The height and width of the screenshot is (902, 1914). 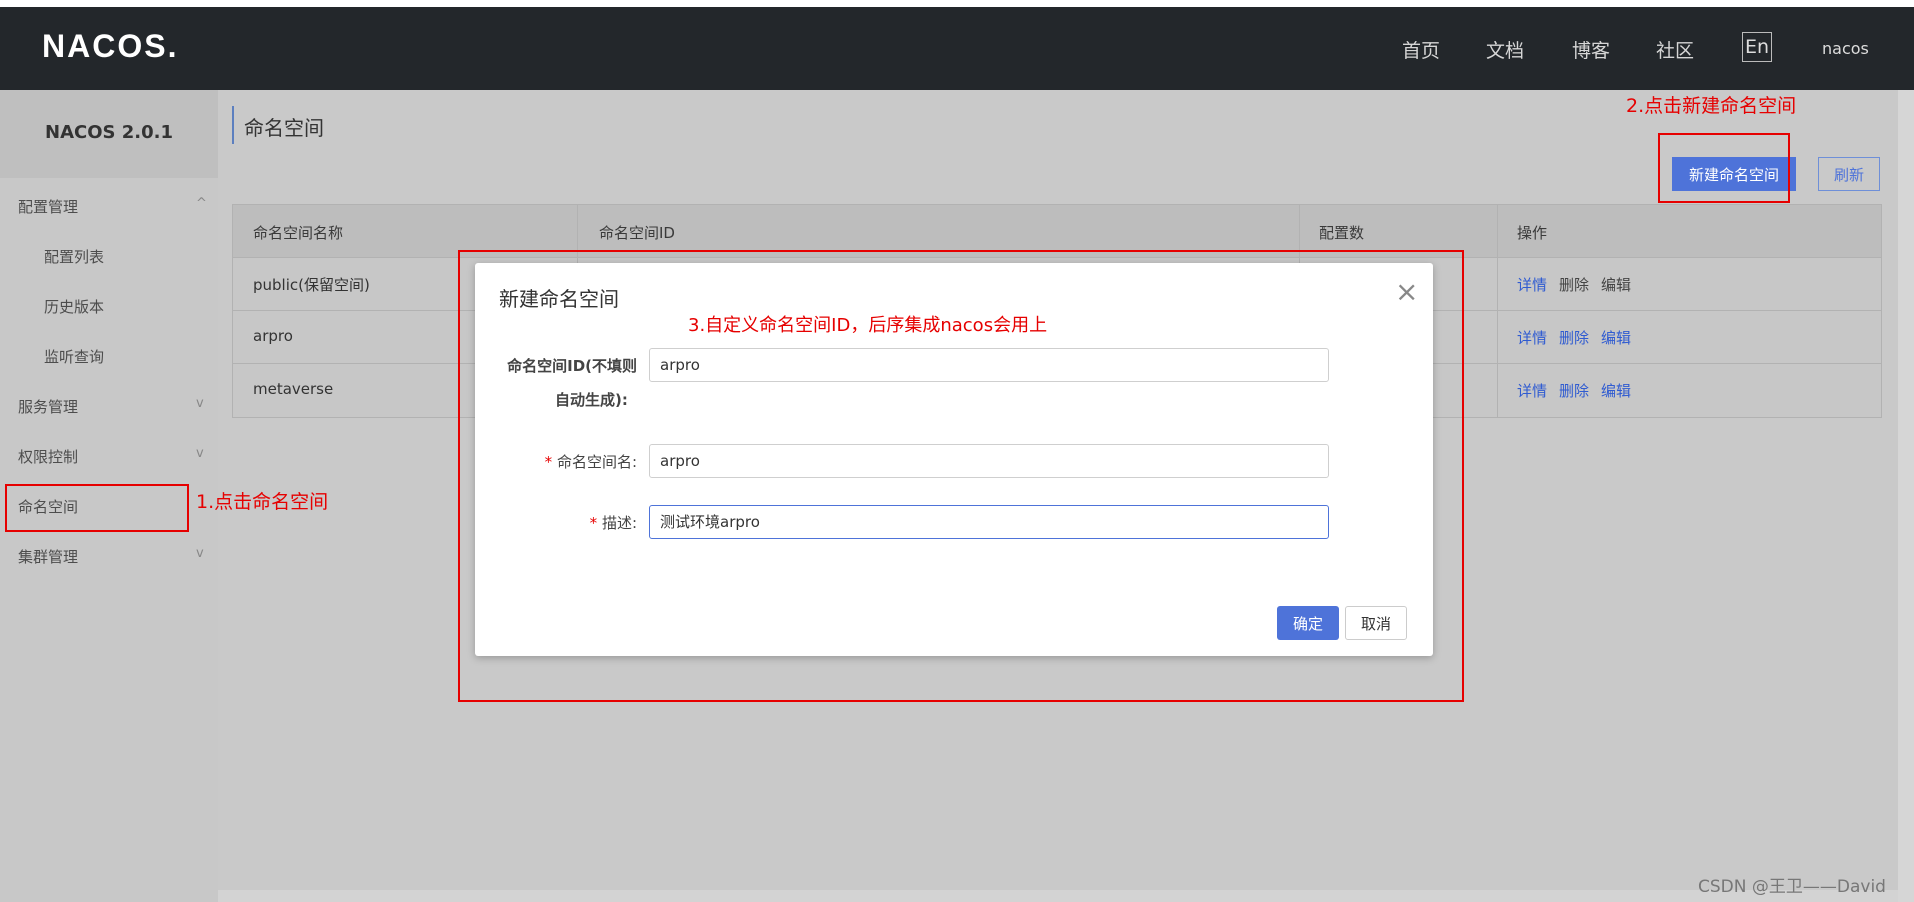 What do you see at coordinates (74, 356) in the screenshot?
I see `sidebar-item-listener-query: 监听查询` at bounding box center [74, 356].